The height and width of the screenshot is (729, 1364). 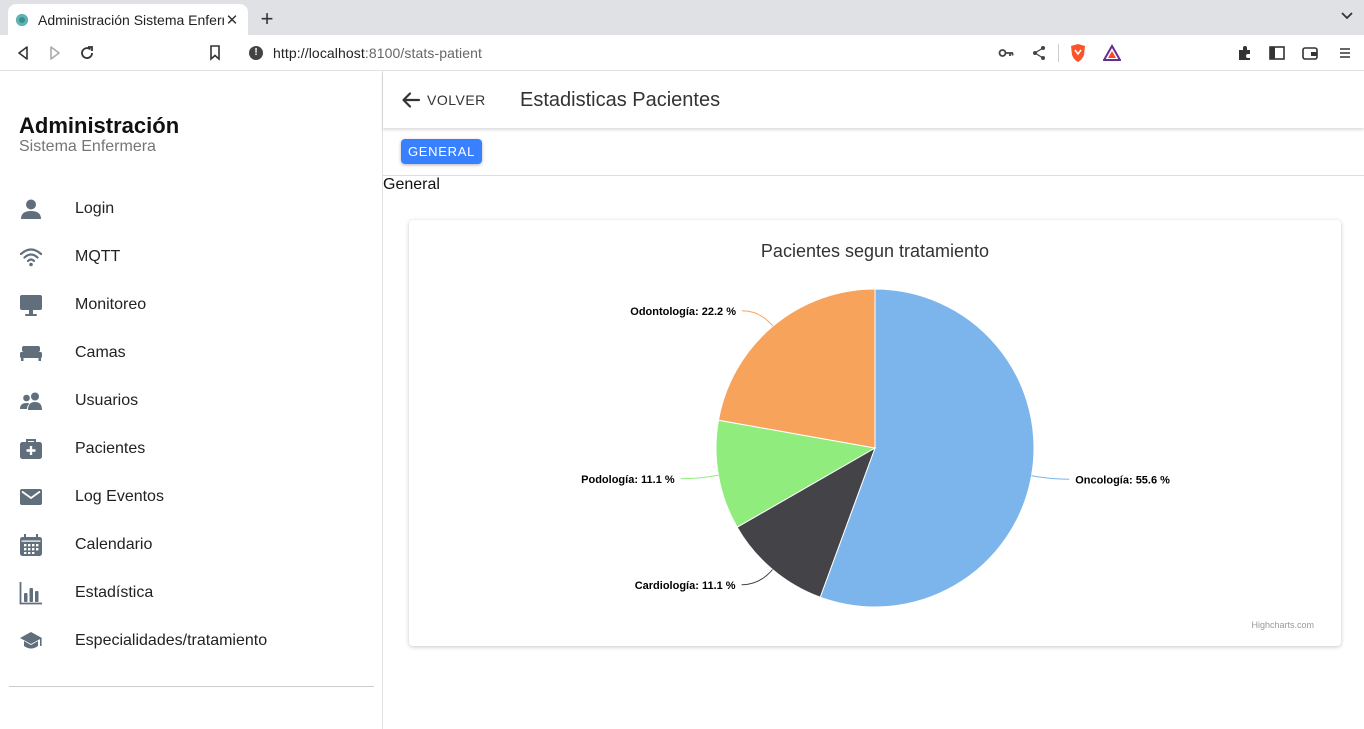 What do you see at coordinates (31, 305) in the screenshot?
I see `desktop-icon` at bounding box center [31, 305].